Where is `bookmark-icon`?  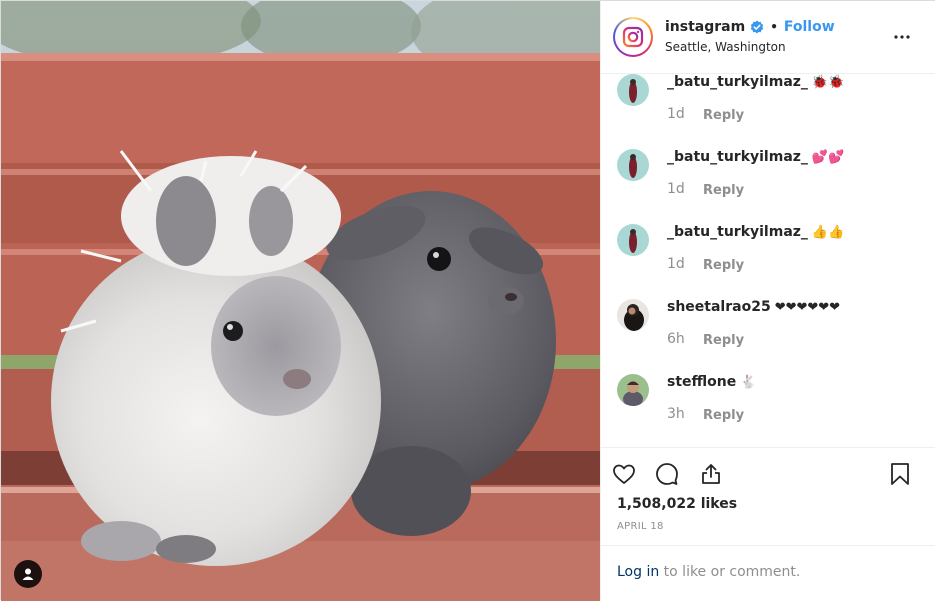
bookmark-icon is located at coordinates (900, 474).